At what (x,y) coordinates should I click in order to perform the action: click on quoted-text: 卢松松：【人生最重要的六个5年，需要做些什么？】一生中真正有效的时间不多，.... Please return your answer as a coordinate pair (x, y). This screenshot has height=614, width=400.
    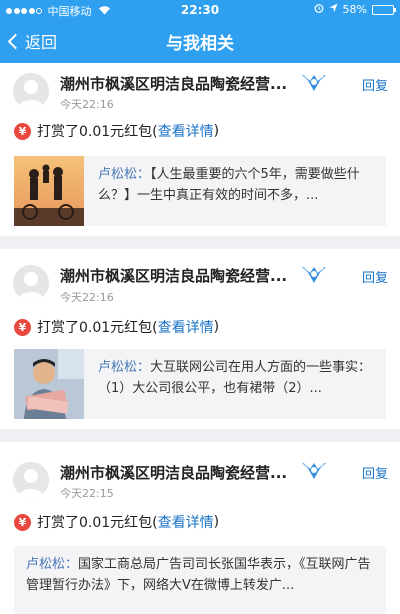
    Looking at the image, I should click on (238, 185).